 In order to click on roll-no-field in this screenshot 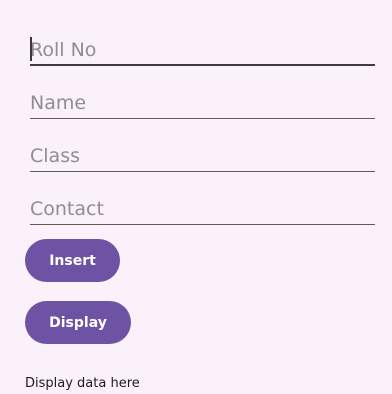, I will do `click(202, 49)`.